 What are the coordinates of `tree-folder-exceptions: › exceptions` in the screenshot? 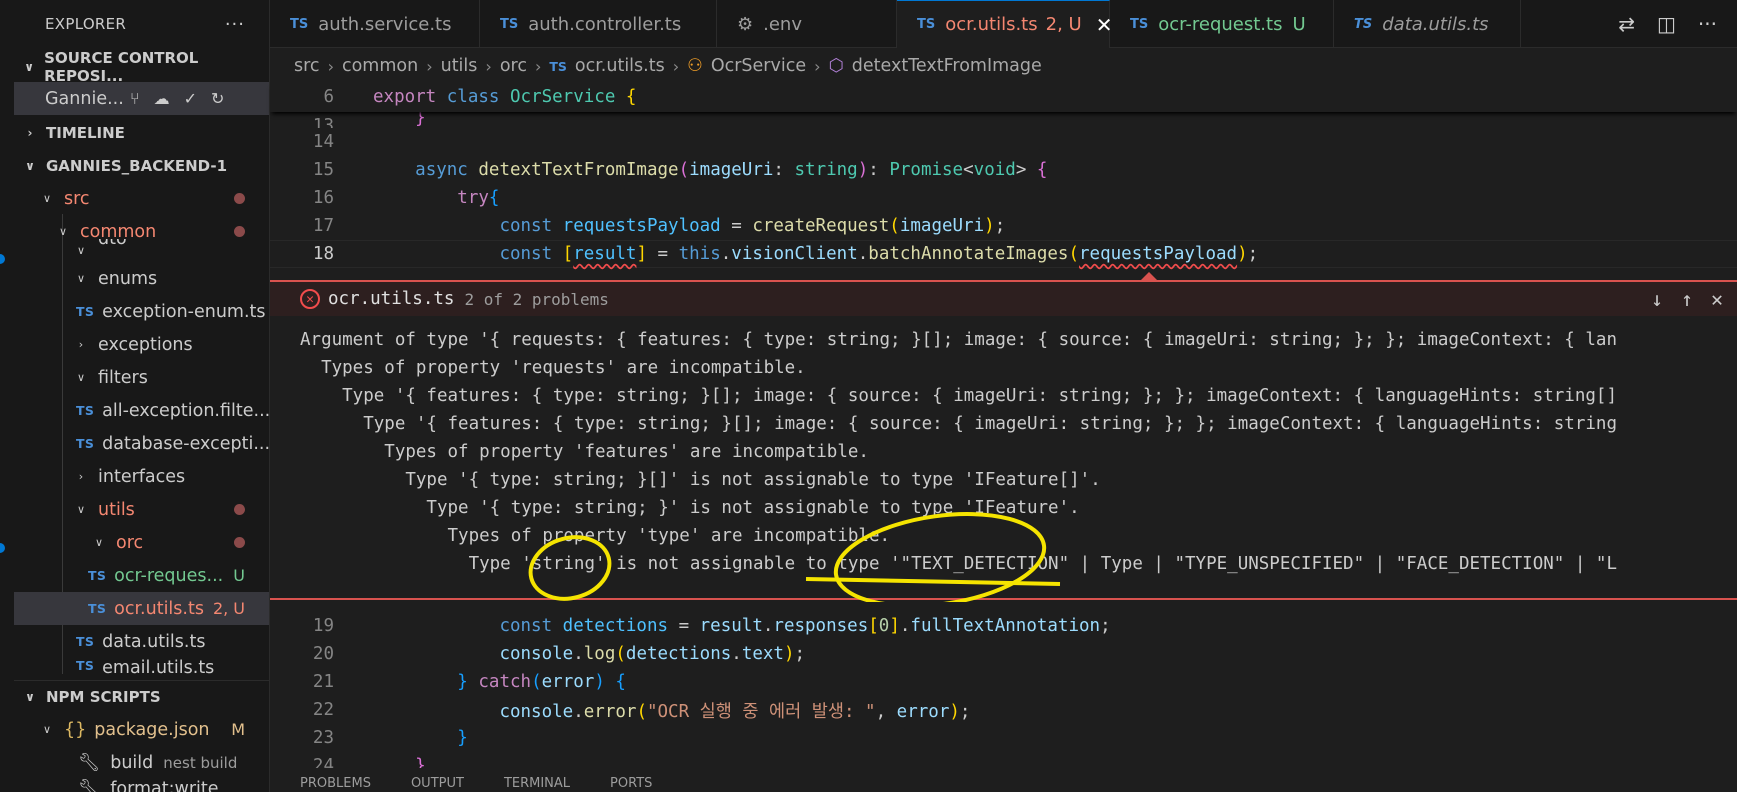 It's located at (141, 344).